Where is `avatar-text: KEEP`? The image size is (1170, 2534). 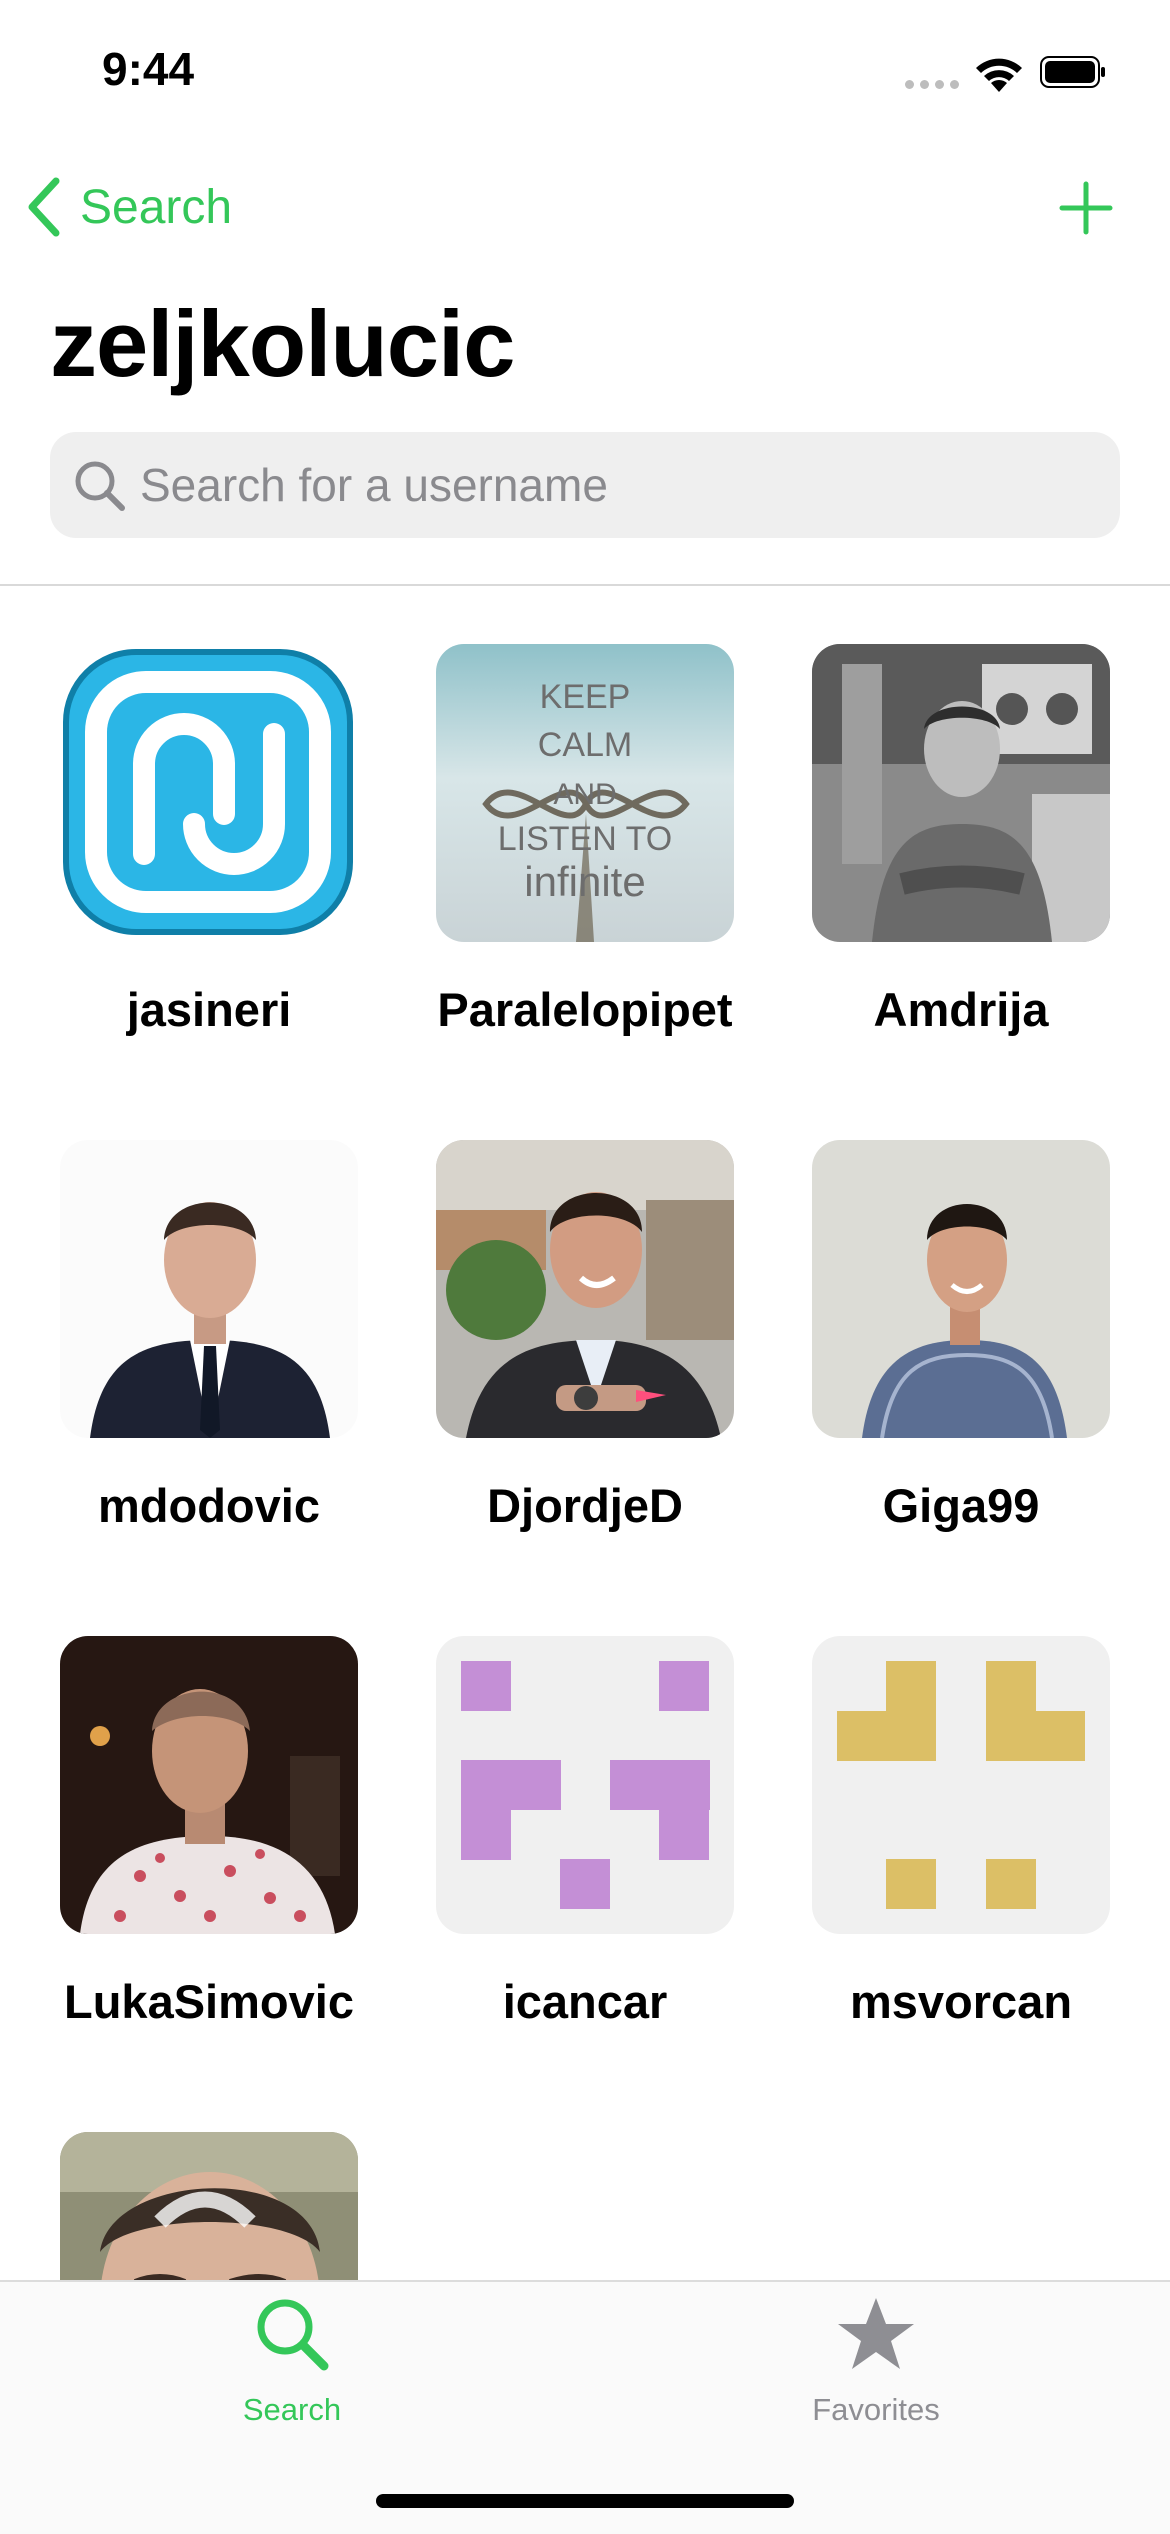
avatar-text: KEEP is located at coordinates (585, 697).